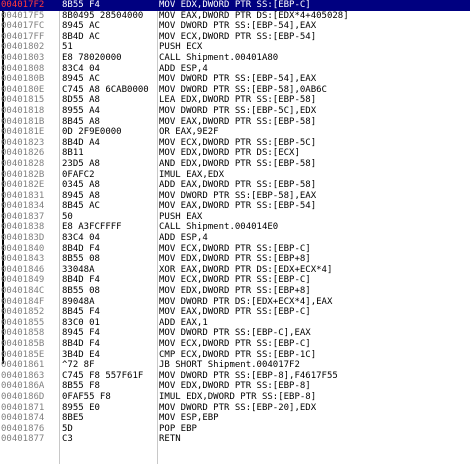 Image resolution: width=470 pixels, height=464 pixels. I want to click on instruction-row: 00401876 5D POP EBP, so click(235, 429).